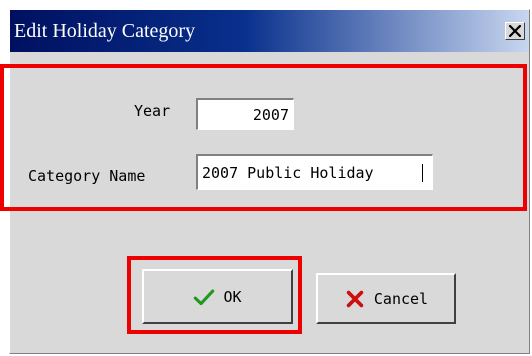  What do you see at coordinates (232, 296) in the screenshot?
I see `ok-button-label: OK` at bounding box center [232, 296].